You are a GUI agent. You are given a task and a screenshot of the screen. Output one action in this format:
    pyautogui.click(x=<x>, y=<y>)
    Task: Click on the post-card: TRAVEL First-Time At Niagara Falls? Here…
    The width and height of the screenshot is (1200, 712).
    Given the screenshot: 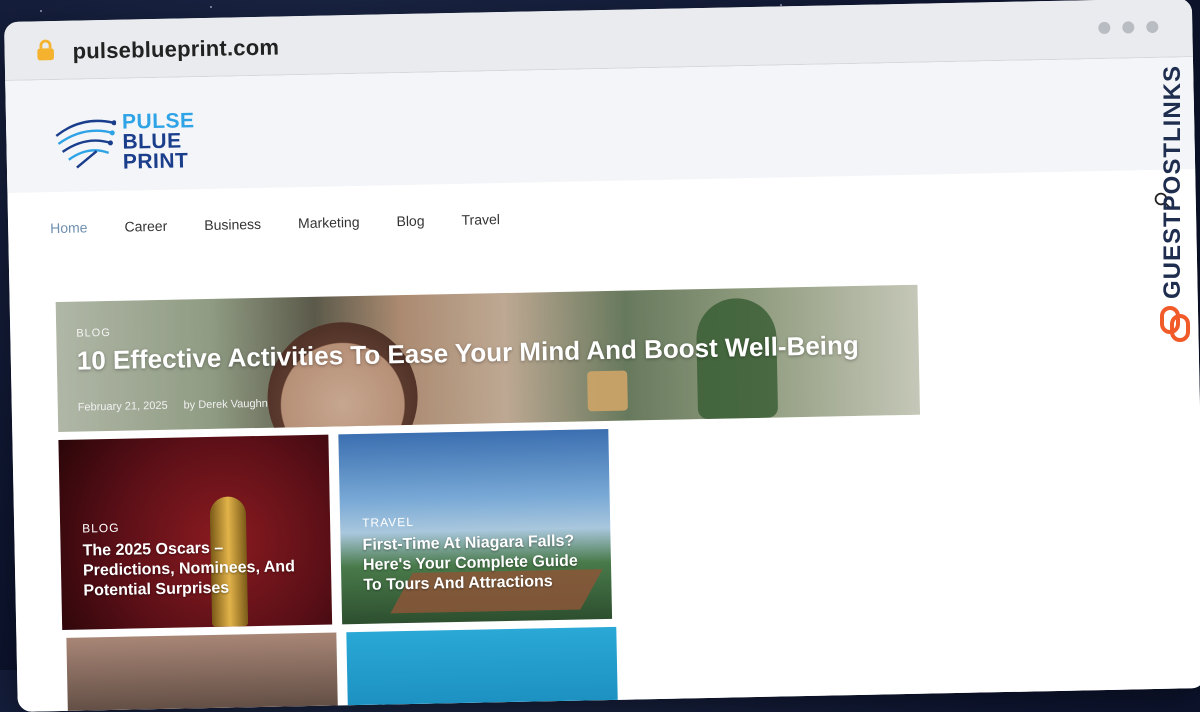 What is the action you would take?
    pyautogui.click(x=475, y=526)
    